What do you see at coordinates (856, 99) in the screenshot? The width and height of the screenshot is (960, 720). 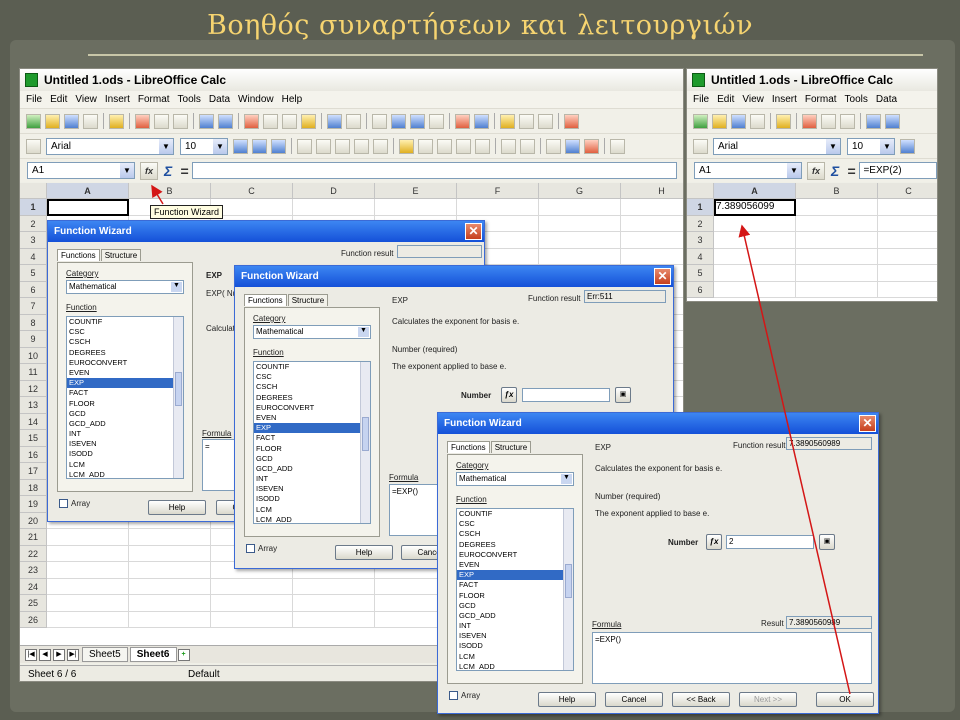 I see `menu-tools: Tools` at bounding box center [856, 99].